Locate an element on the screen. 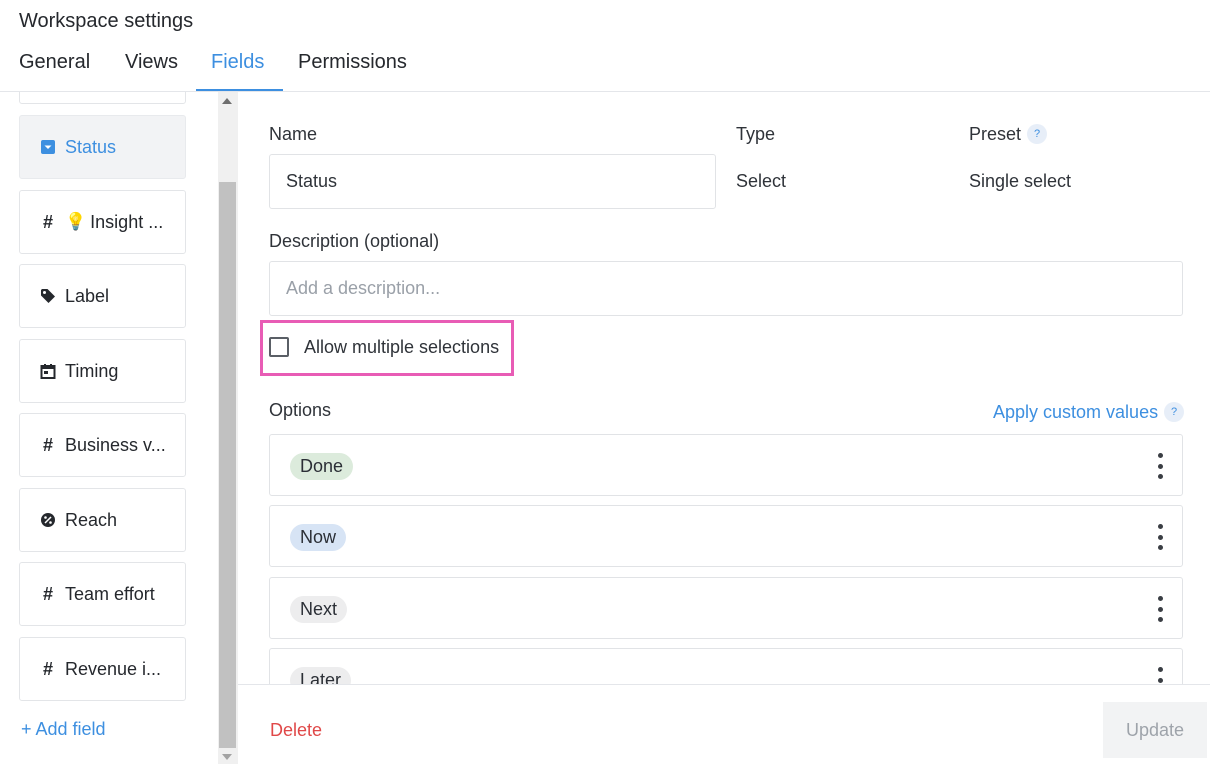 This screenshot has height=764, width=1210. field-card-team-effort: # Team effort is located at coordinates (102, 594).